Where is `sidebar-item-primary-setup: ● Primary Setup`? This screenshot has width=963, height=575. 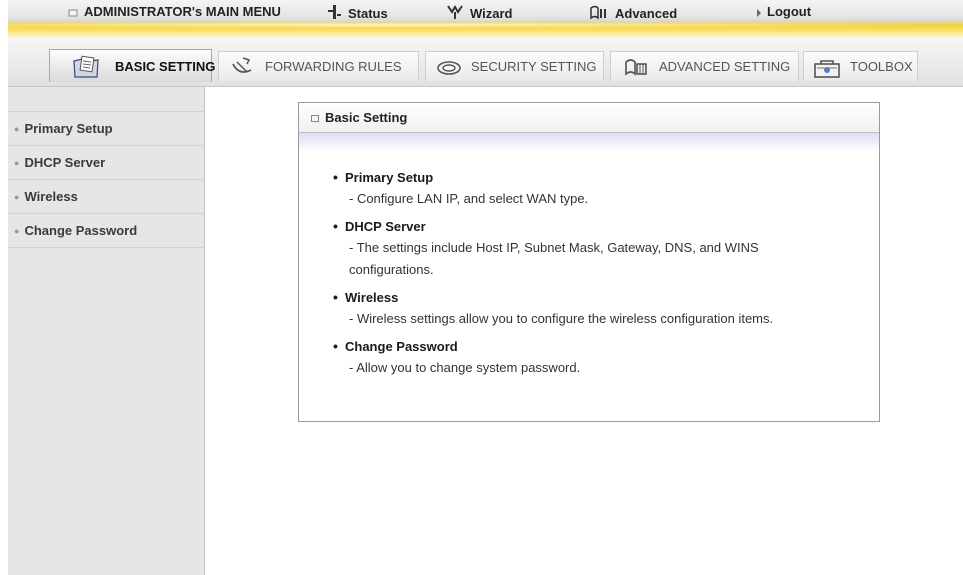
sidebar-item-primary-setup: ● Primary Setup is located at coordinates (106, 129).